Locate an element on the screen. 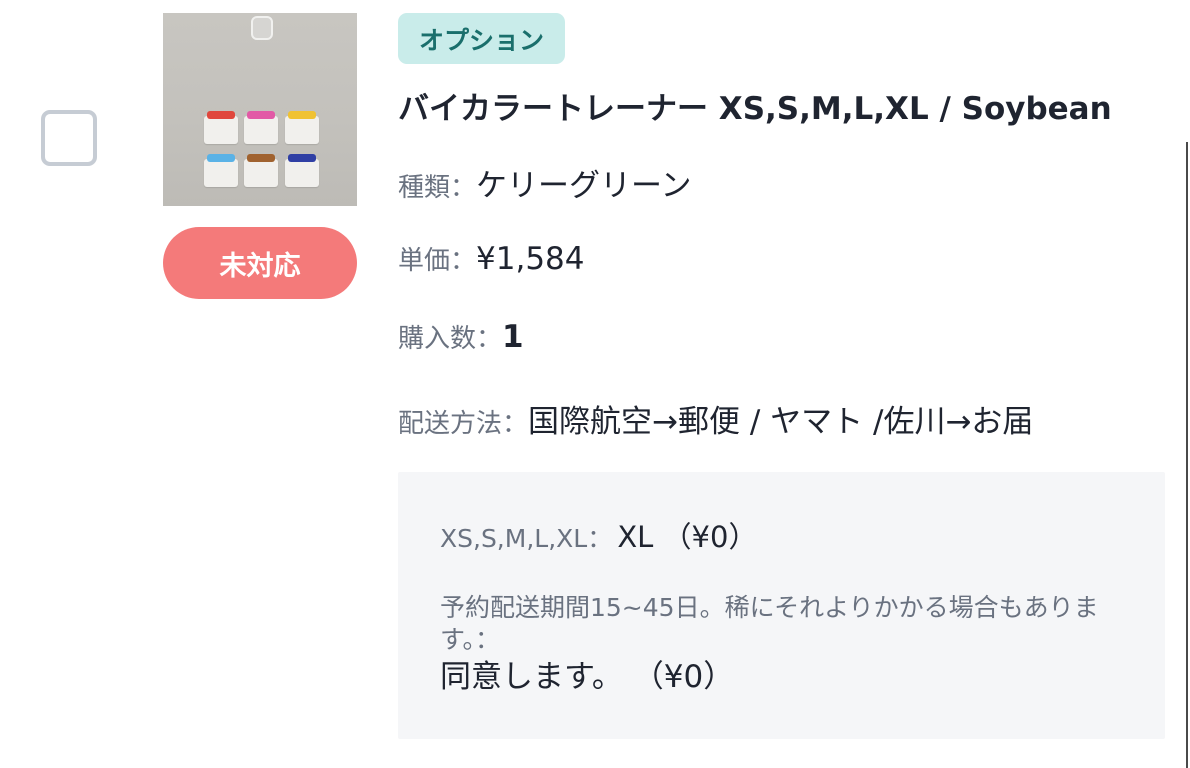 The width and height of the screenshot is (1190, 768). product-thumbnail is located at coordinates (260, 109).